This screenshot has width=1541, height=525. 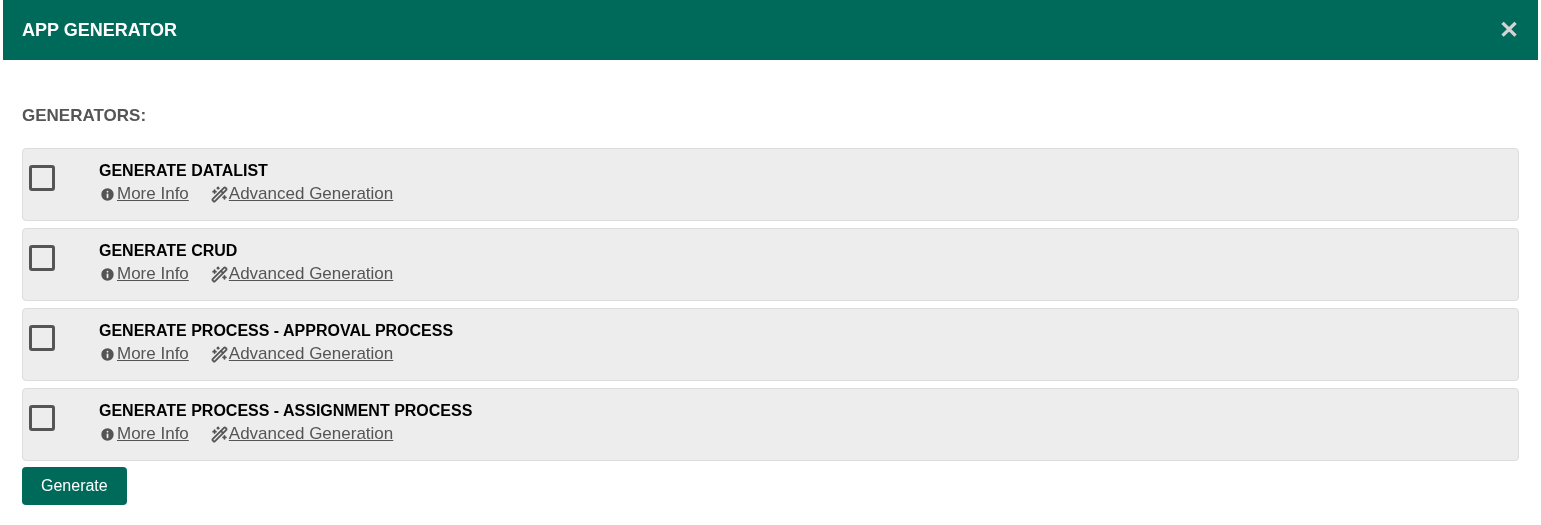 I want to click on close-button: ✕, so click(x=1509, y=30).